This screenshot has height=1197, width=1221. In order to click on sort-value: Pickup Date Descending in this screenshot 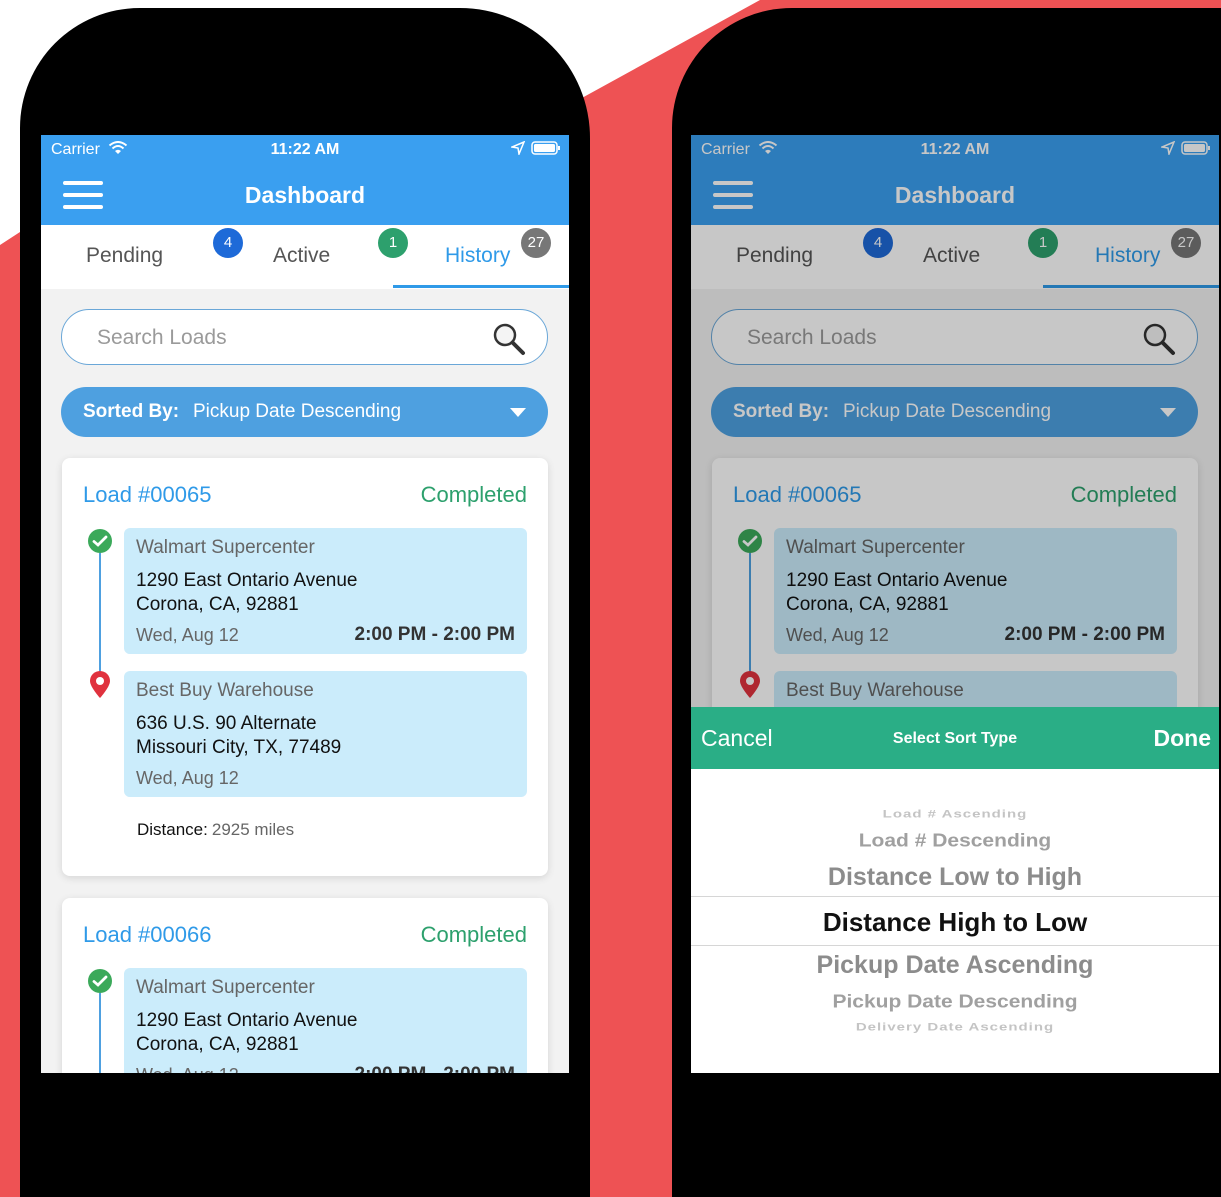, I will do `click(297, 411)`.